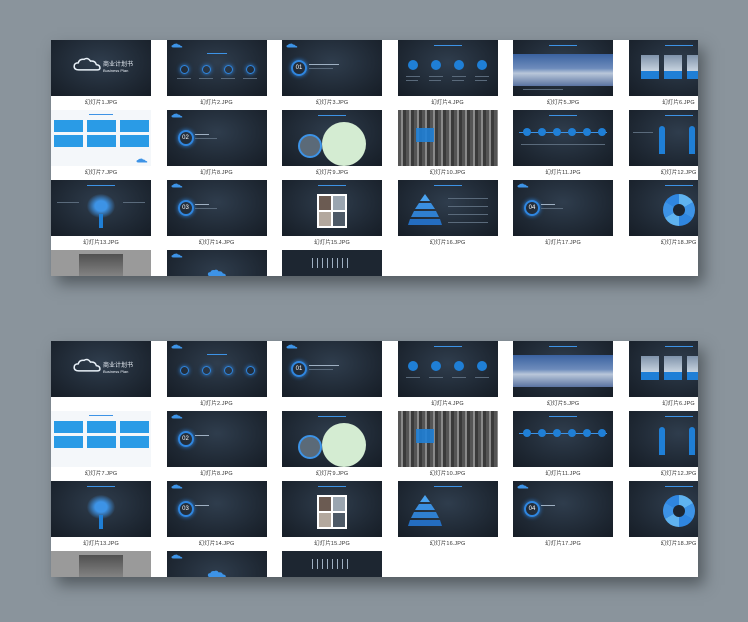 This screenshot has width=748, height=622. What do you see at coordinates (216, 103) in the screenshot?
I see `thumbnail-caption: 幻灯片2.JPG` at bounding box center [216, 103].